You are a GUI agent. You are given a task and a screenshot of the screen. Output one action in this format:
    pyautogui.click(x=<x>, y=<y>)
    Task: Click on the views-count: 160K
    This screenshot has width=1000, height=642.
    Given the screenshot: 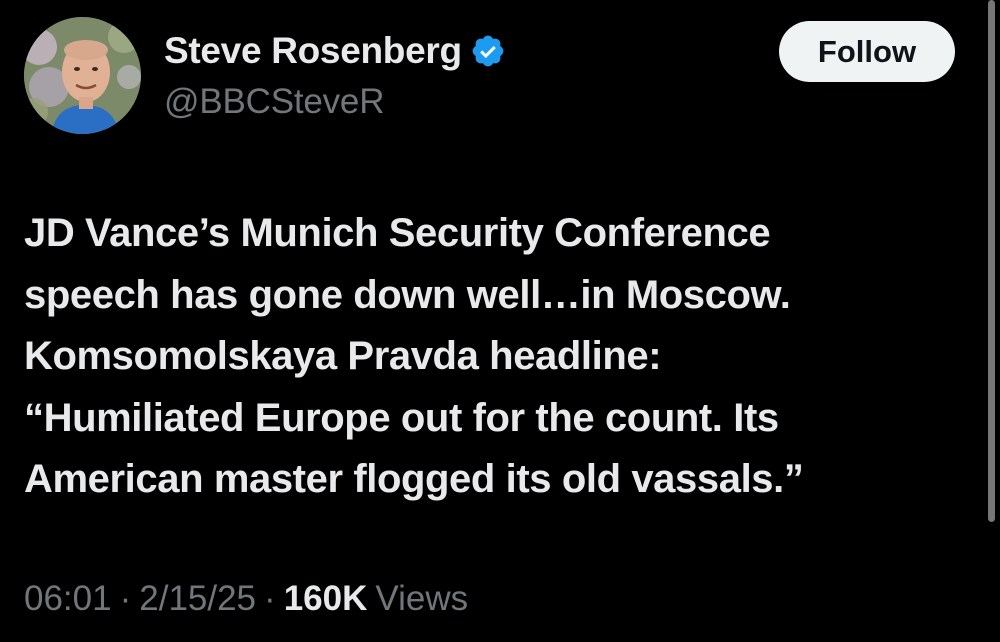 What is the action you would take?
    pyautogui.click(x=326, y=599)
    